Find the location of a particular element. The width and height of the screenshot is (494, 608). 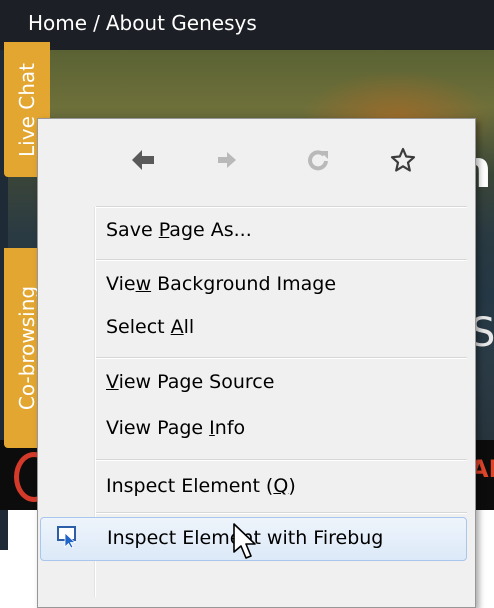

menu-item-label: View Background Image is located at coordinates (221, 284).